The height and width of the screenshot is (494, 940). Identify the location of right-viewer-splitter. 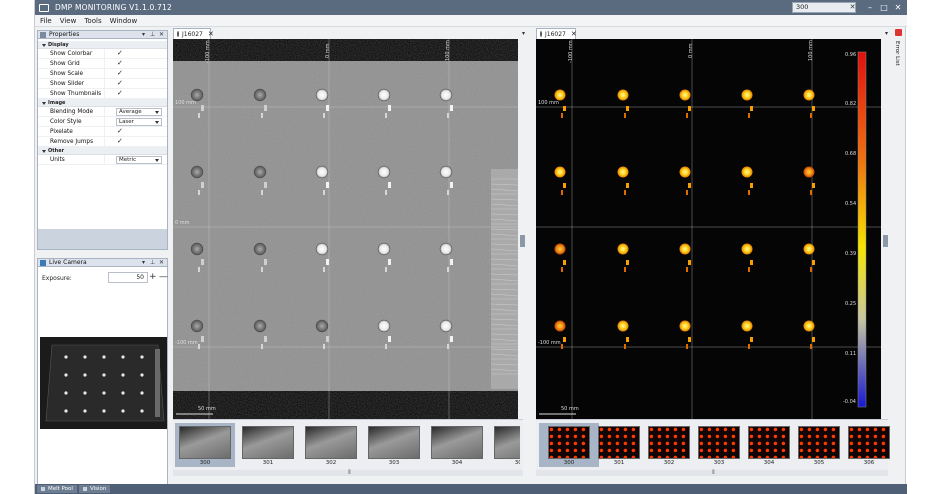
(885, 241).